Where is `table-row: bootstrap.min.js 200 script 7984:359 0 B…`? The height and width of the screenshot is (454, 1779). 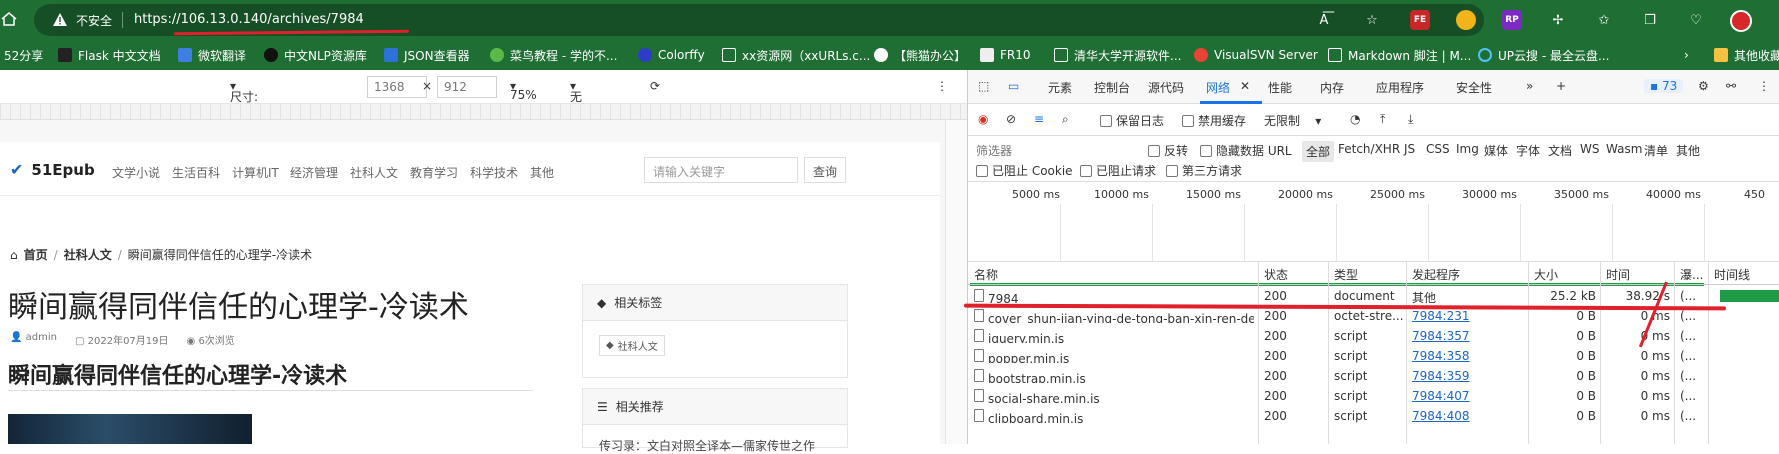 table-row: bootstrap.min.js 200 script 7984:359 0 B… is located at coordinates (1373, 376).